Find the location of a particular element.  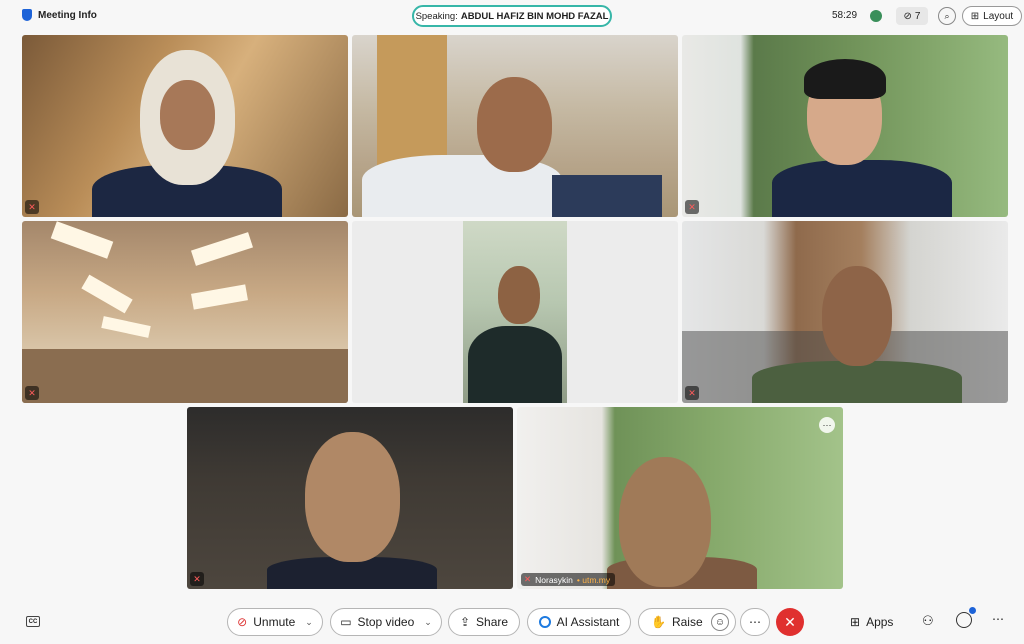

participant-name-tag: ✕ Norasykin • utm.my is located at coordinates (568, 579).